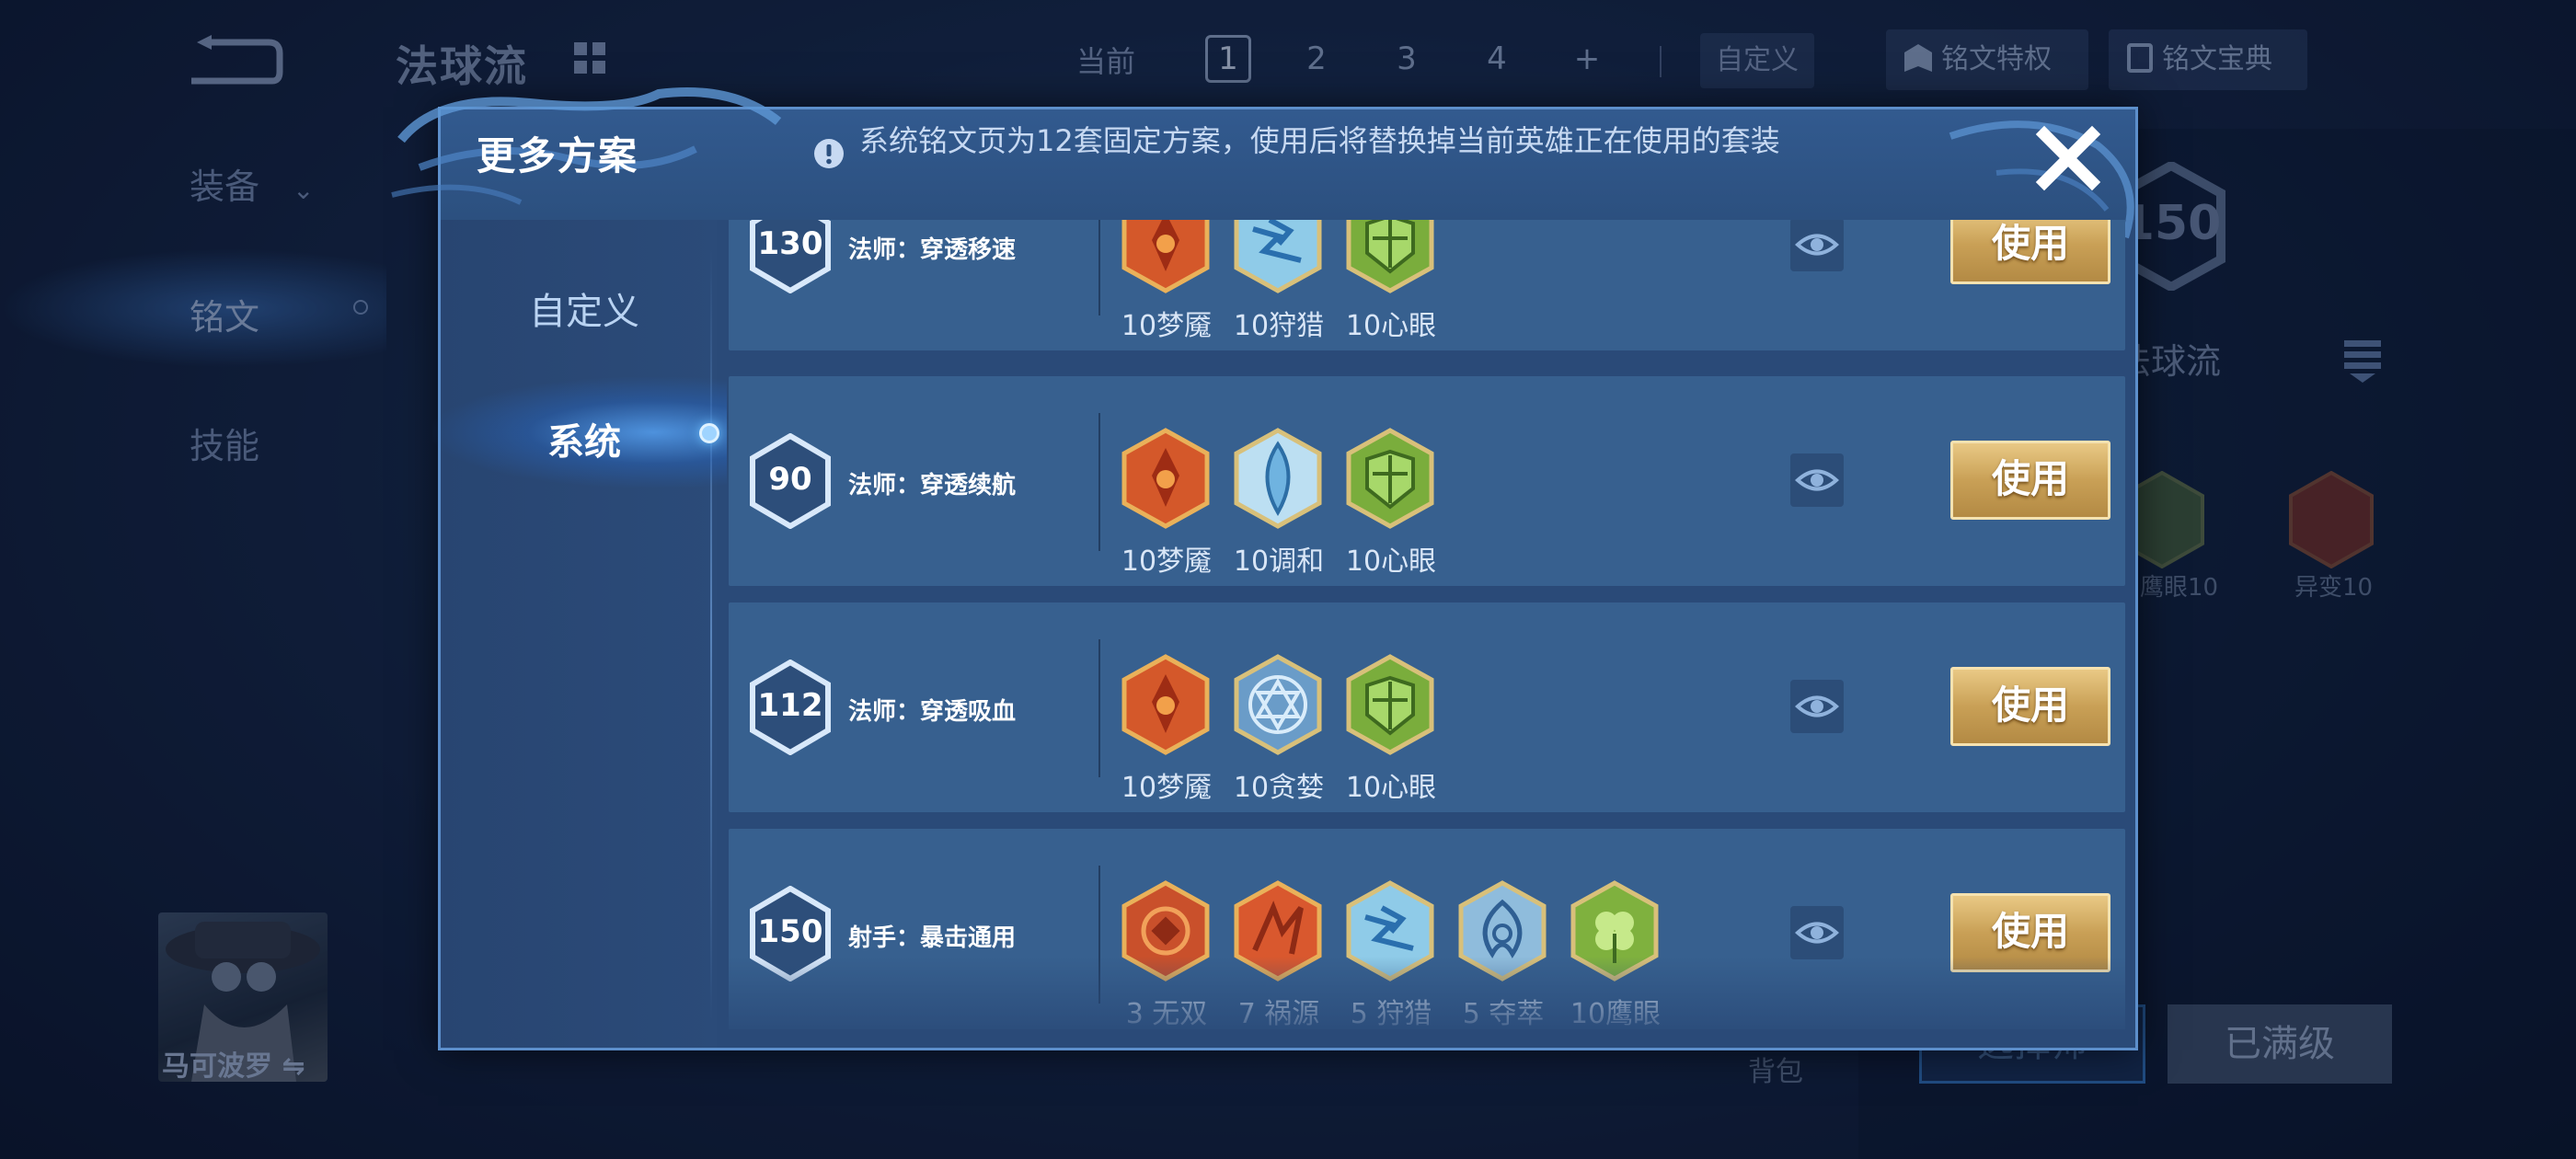 This screenshot has width=2576, height=1159. Describe the element at coordinates (829, 153) in the screenshot. I see `info-icon` at that location.